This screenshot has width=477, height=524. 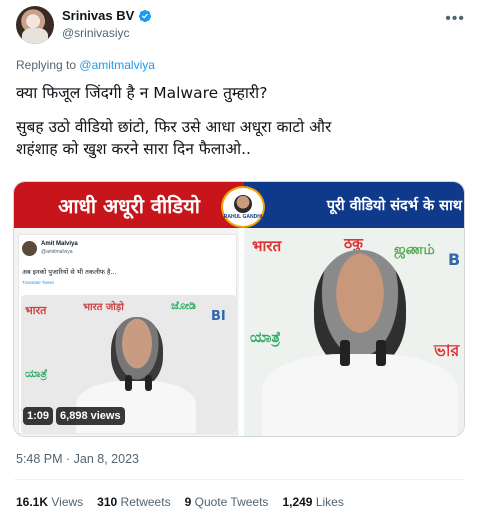 I want to click on logo-text: RAHUL GANDHI, so click(x=243, y=216).